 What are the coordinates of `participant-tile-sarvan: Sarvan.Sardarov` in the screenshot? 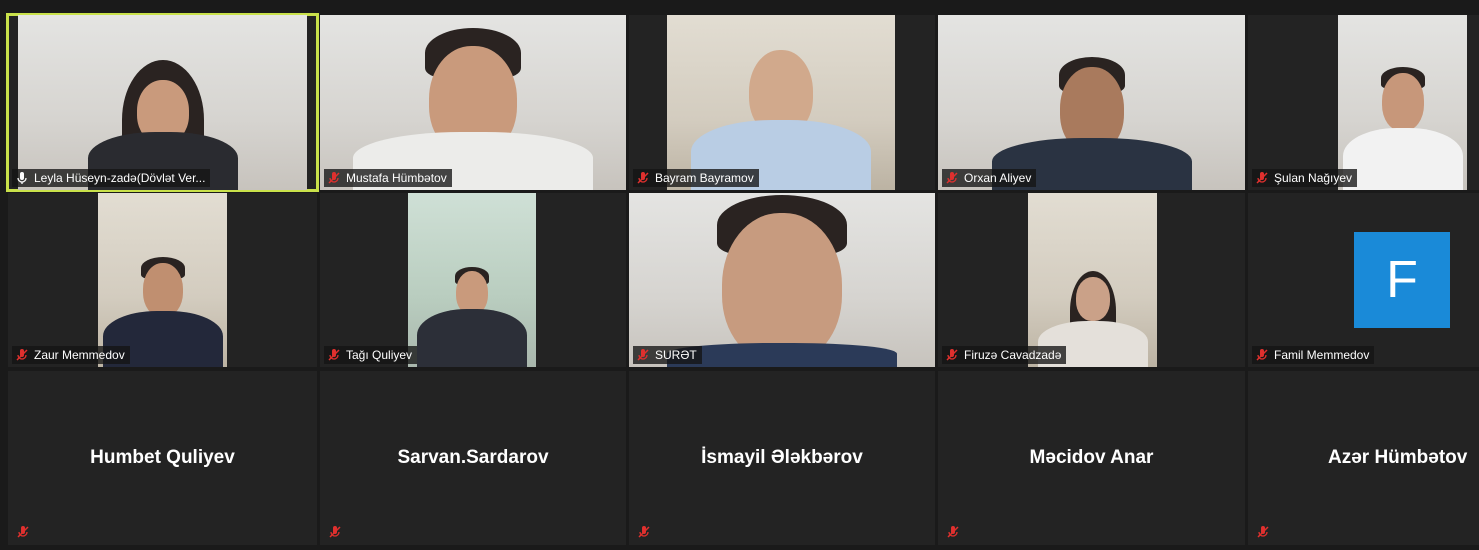 It's located at (473, 458).